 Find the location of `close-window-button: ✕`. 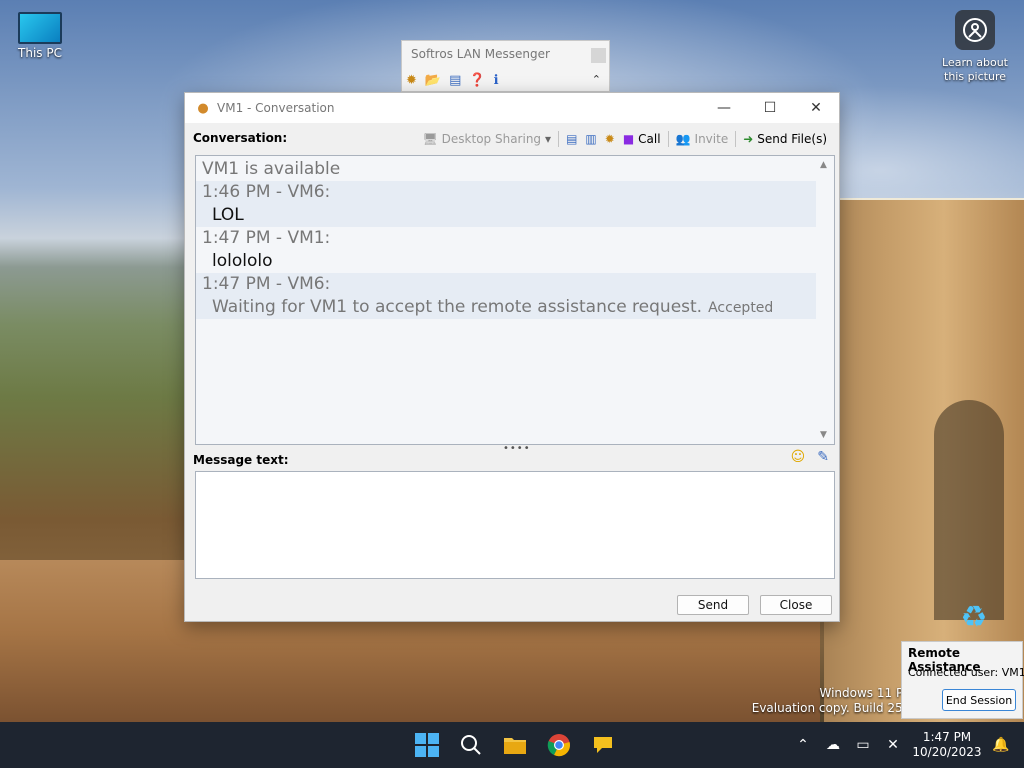

close-window-button: ✕ is located at coordinates (816, 108).